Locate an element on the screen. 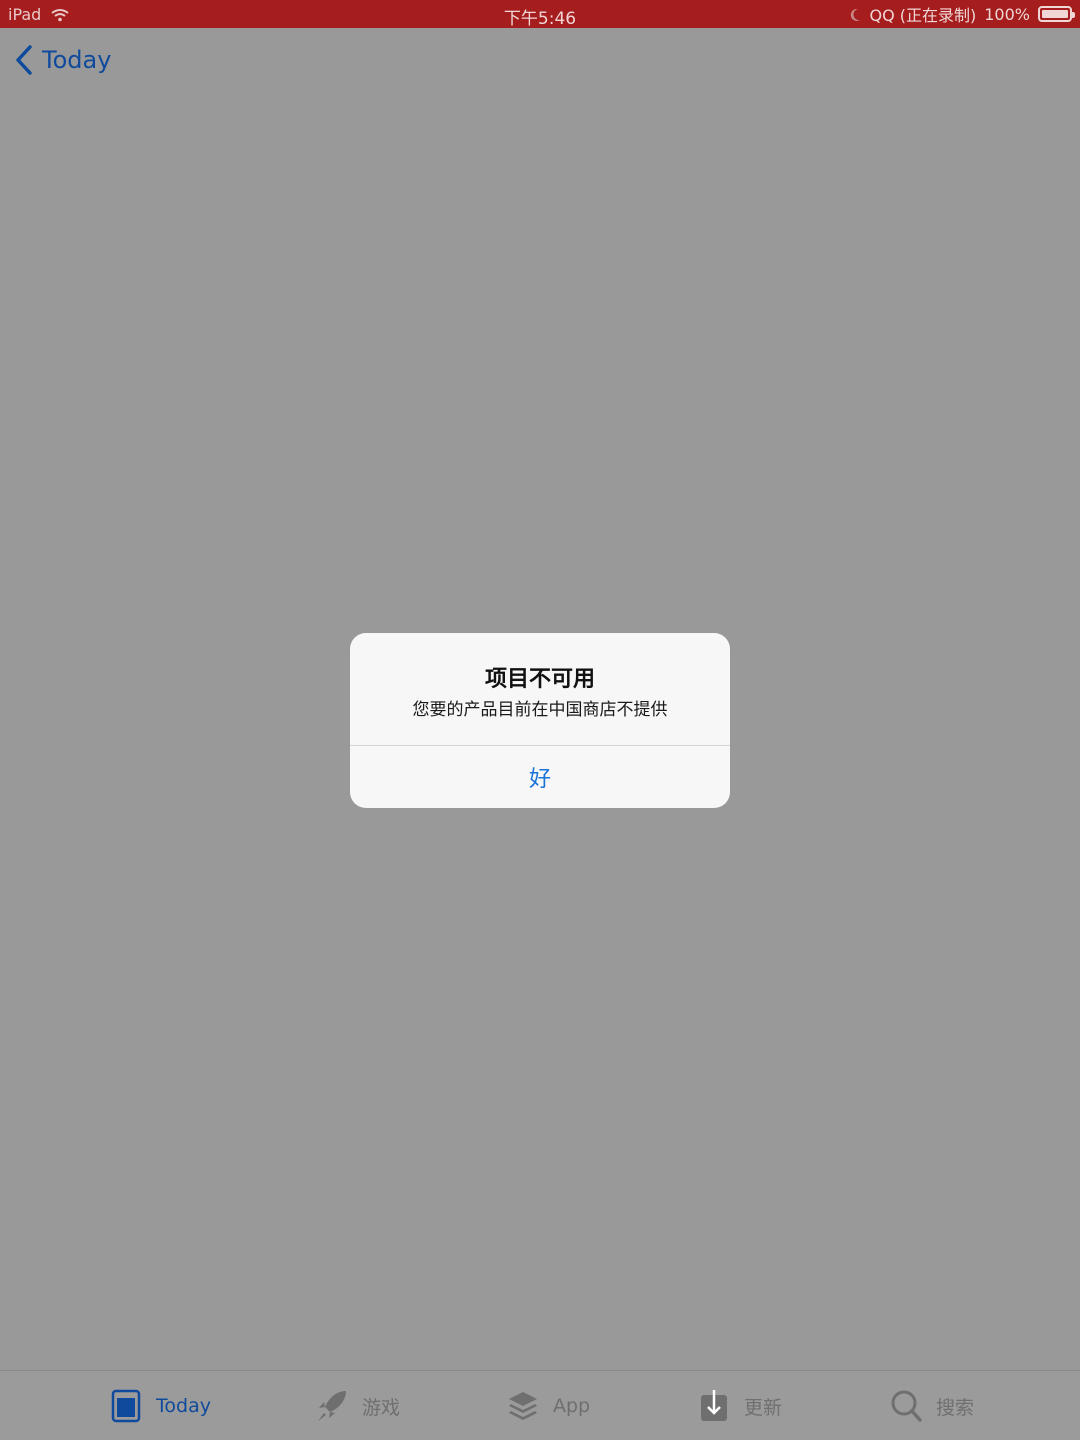 The image size is (1080, 1440). back-button: Today is located at coordinates (62, 60).